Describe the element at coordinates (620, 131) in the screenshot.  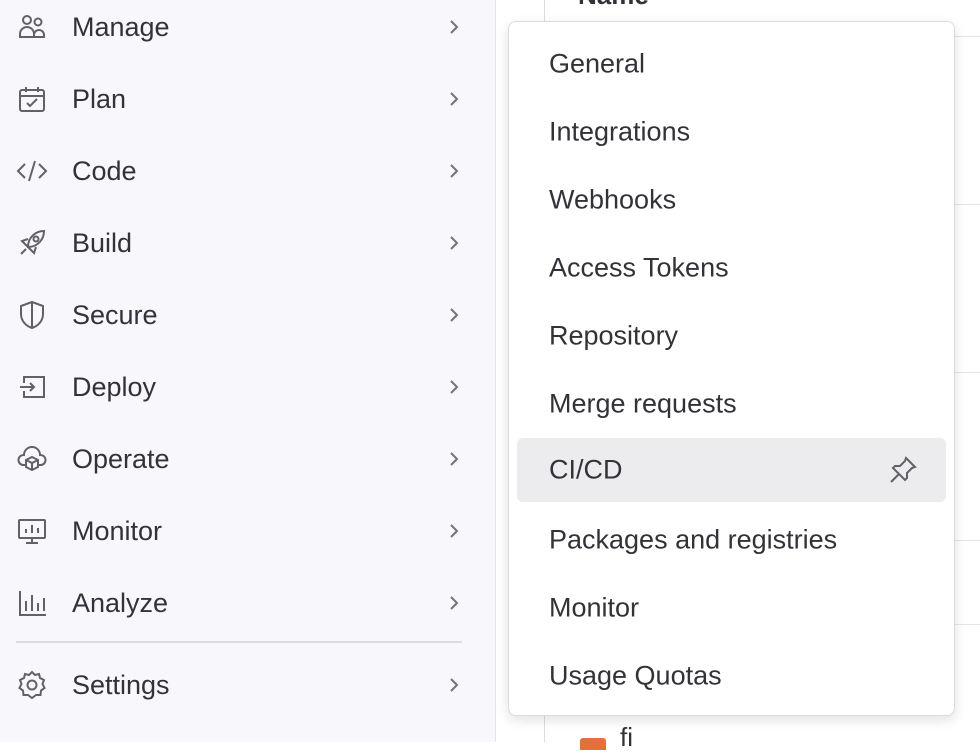
I see `menu-item-label: Integrations` at that location.